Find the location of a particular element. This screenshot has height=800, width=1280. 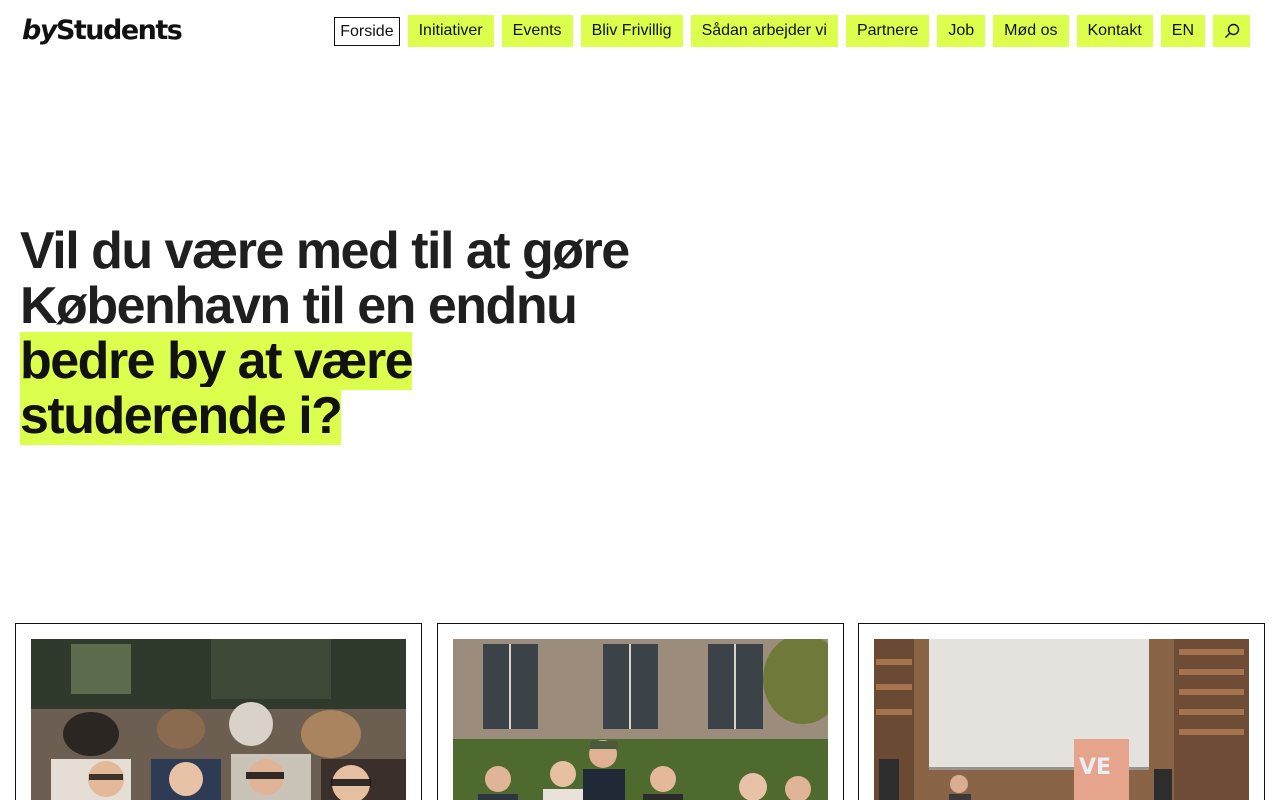

nav-item-initiativer: Initiativer is located at coordinates (450, 31).